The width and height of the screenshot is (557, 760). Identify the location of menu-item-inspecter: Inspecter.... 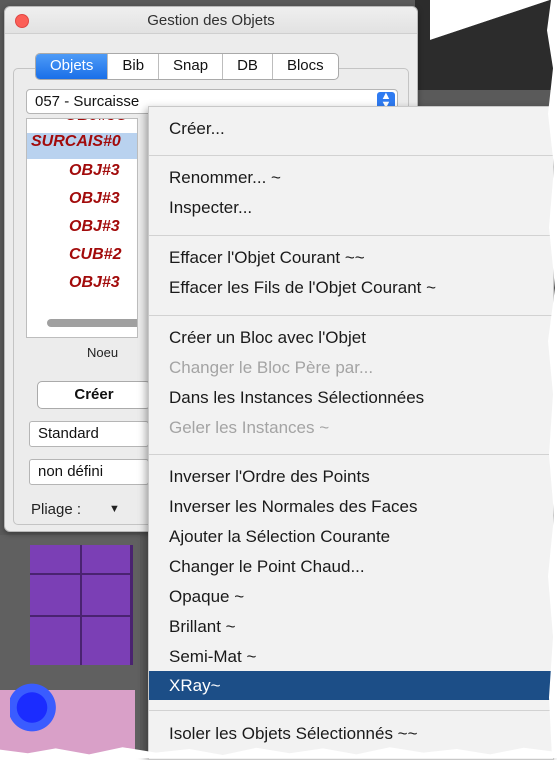
(210, 208).